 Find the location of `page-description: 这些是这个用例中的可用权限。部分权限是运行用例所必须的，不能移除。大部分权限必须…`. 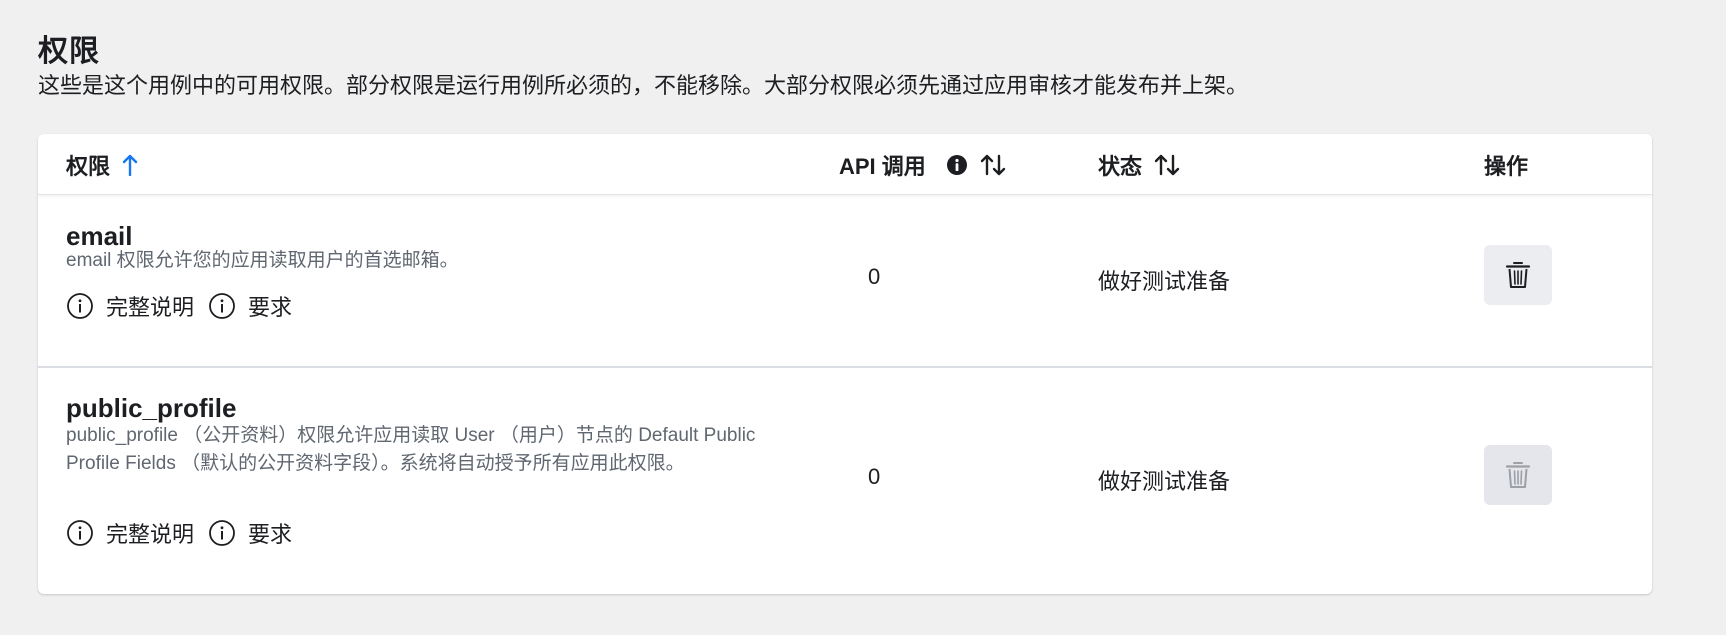

page-description: 这些是这个用例中的可用权限。部分权限是运行用例所必须的，不能移除。大部分权限必须… is located at coordinates (643, 85).